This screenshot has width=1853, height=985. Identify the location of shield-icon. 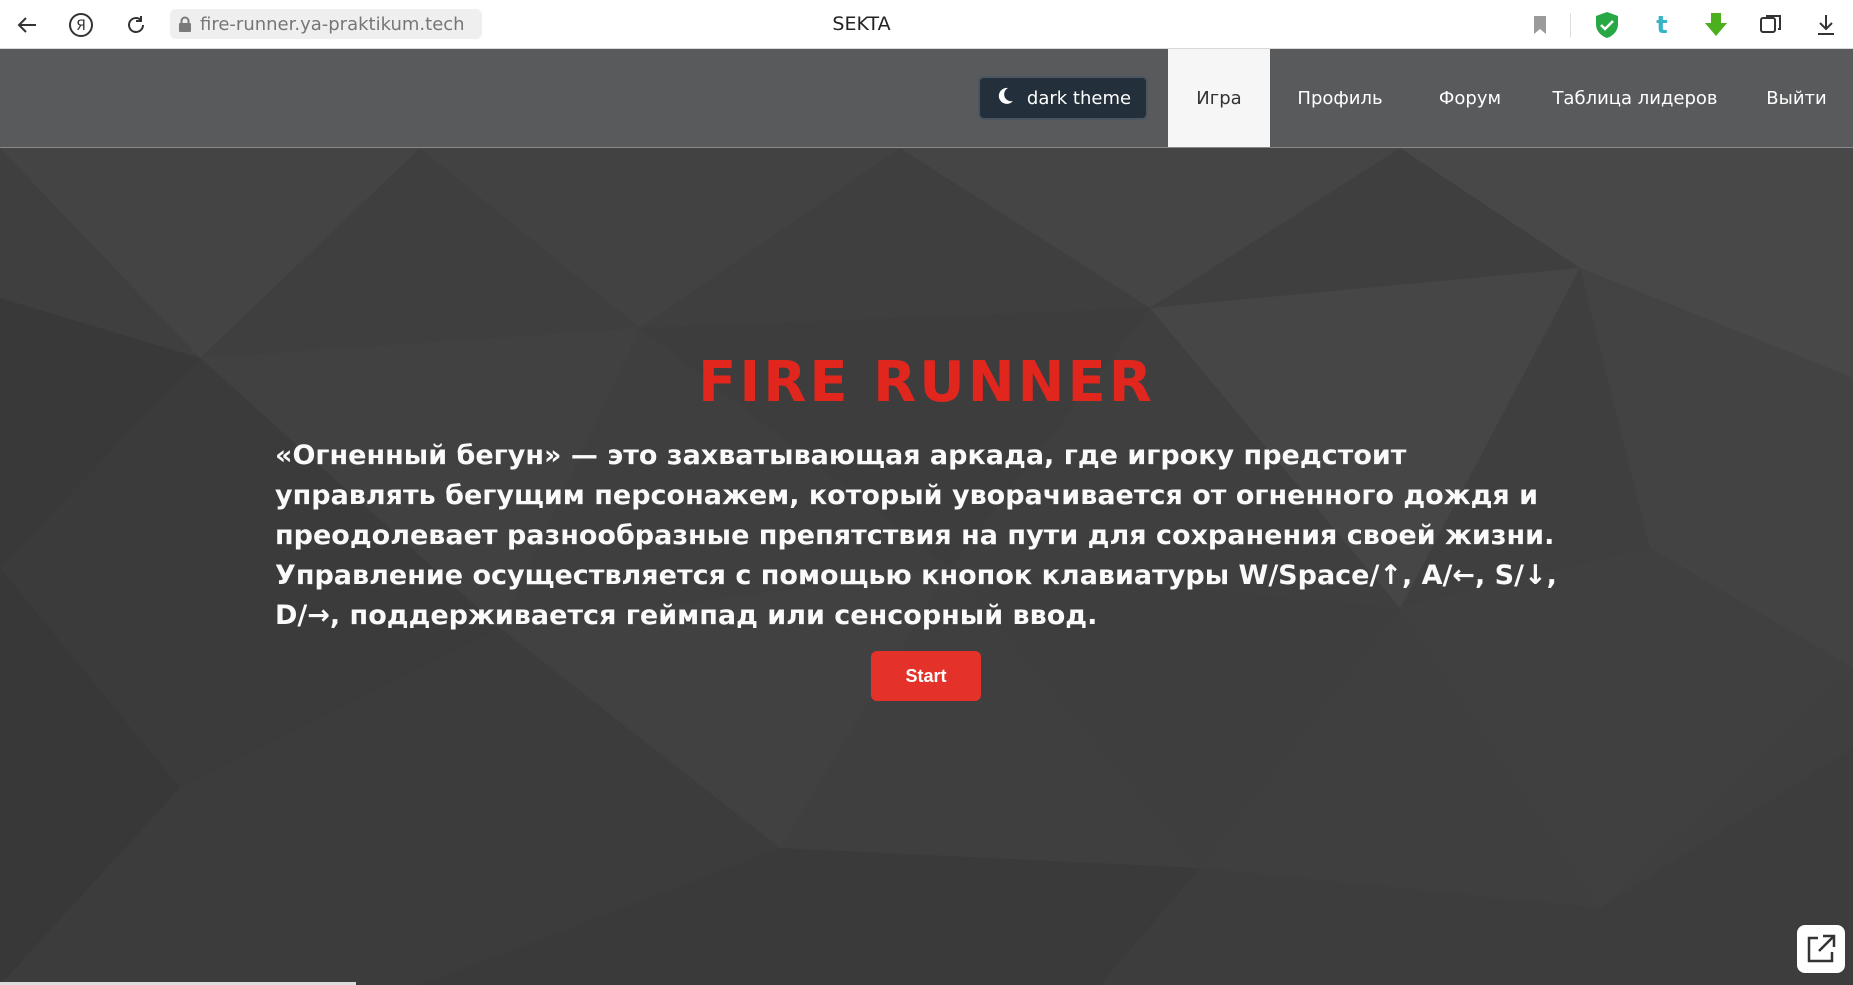
(1607, 25).